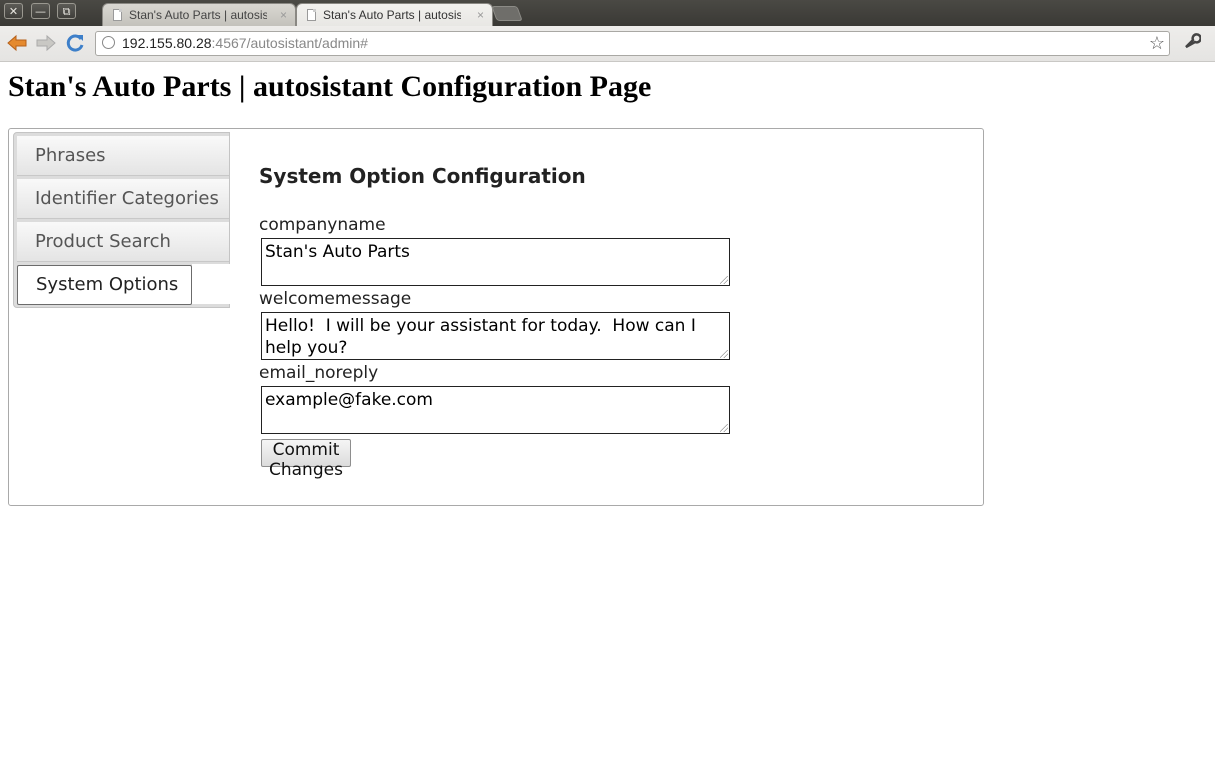 Image resolution: width=1215 pixels, height=776 pixels. What do you see at coordinates (66, 11) in the screenshot?
I see `window-maximize-button: ⧉` at bounding box center [66, 11].